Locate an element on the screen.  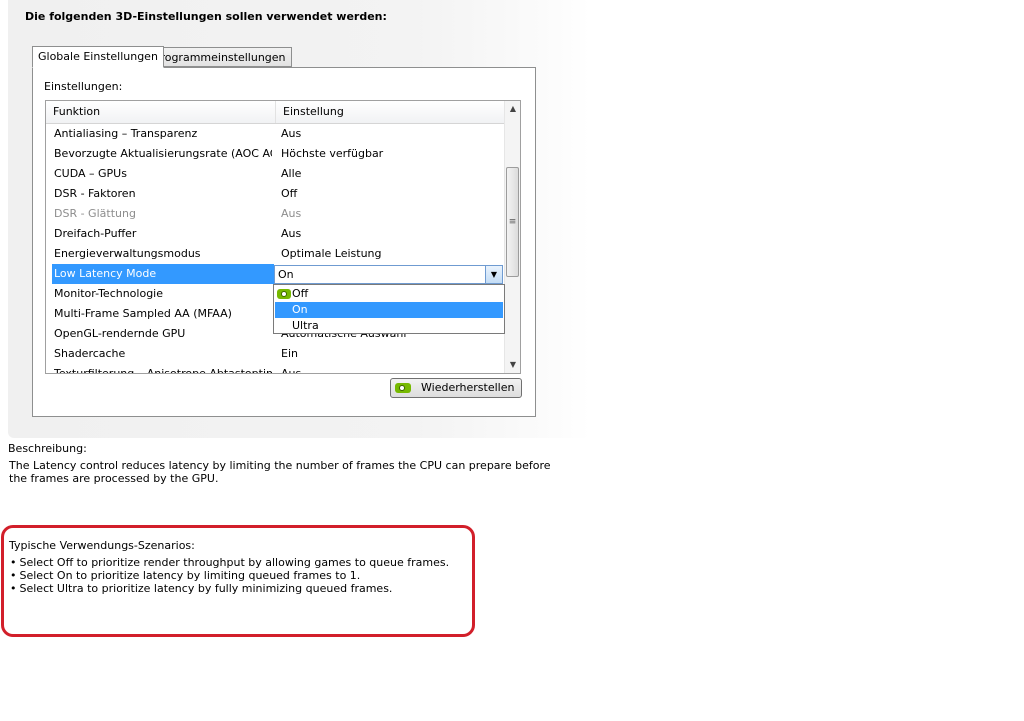
option-label: On is located at coordinates (300, 309).